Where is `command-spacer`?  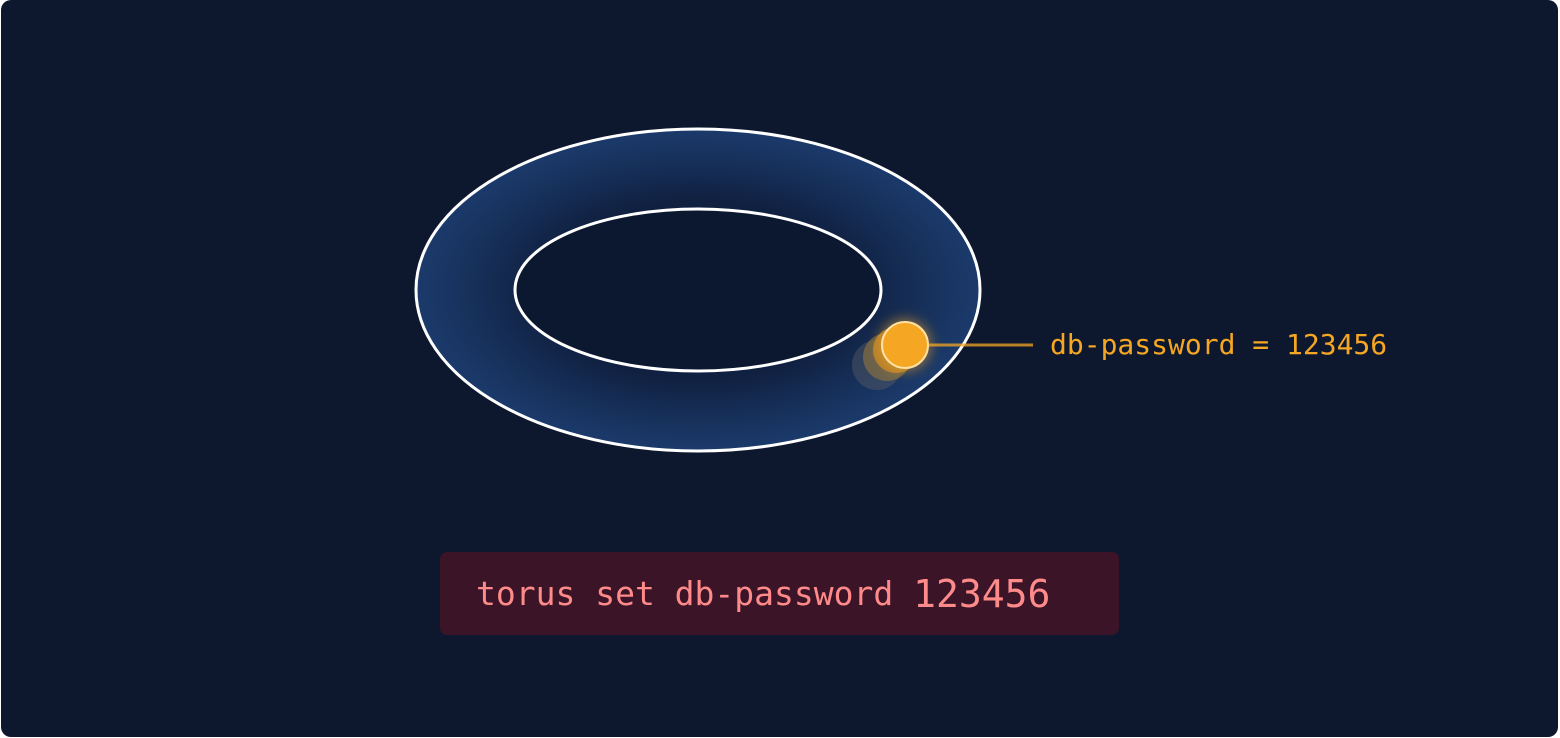
command-spacer is located at coordinates (903, 593).